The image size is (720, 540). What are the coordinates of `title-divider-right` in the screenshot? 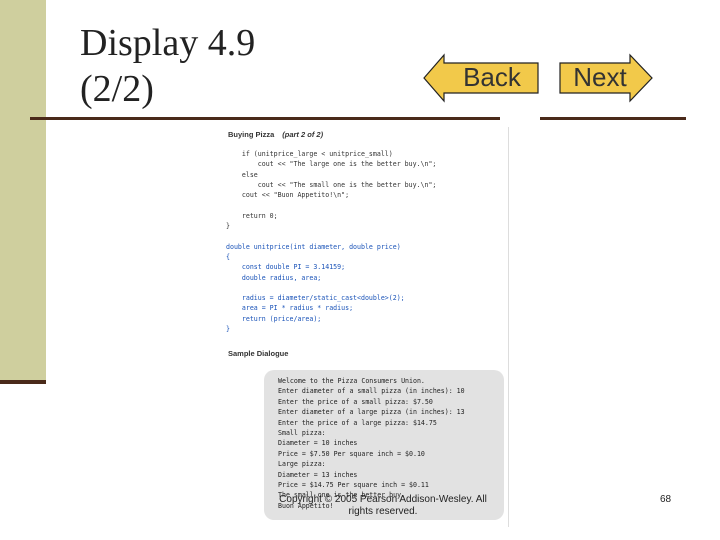 It's located at (613, 118).